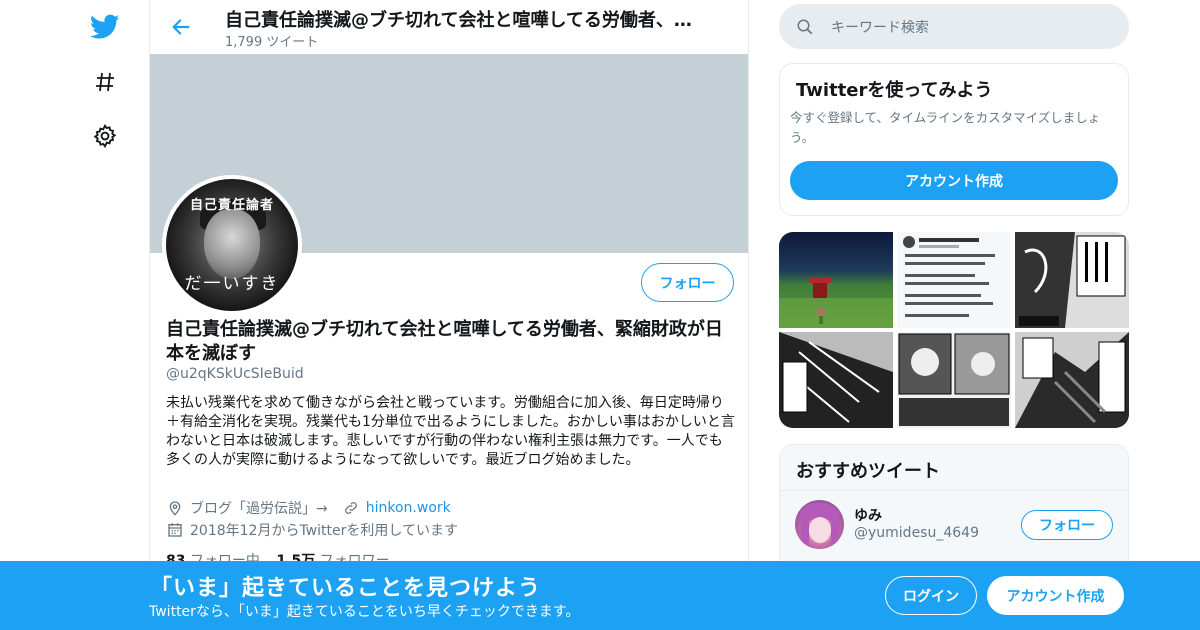 Image resolution: width=1200 pixels, height=630 pixels. What do you see at coordinates (259, 509) in the screenshot?
I see `location-text: ブログ「過労伝説」→` at bounding box center [259, 509].